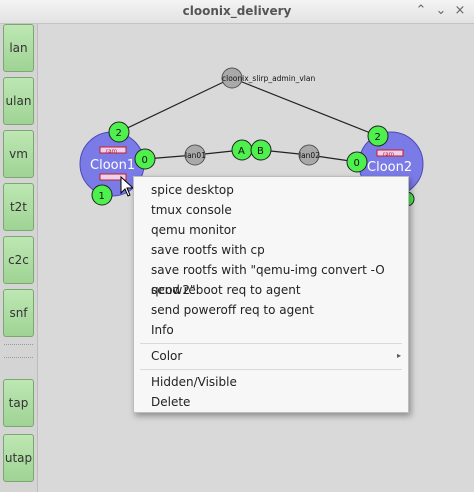 The image size is (474, 492). Describe the element at coordinates (441, 11) in the screenshot. I see `maximize-icon: ⌄` at that location.